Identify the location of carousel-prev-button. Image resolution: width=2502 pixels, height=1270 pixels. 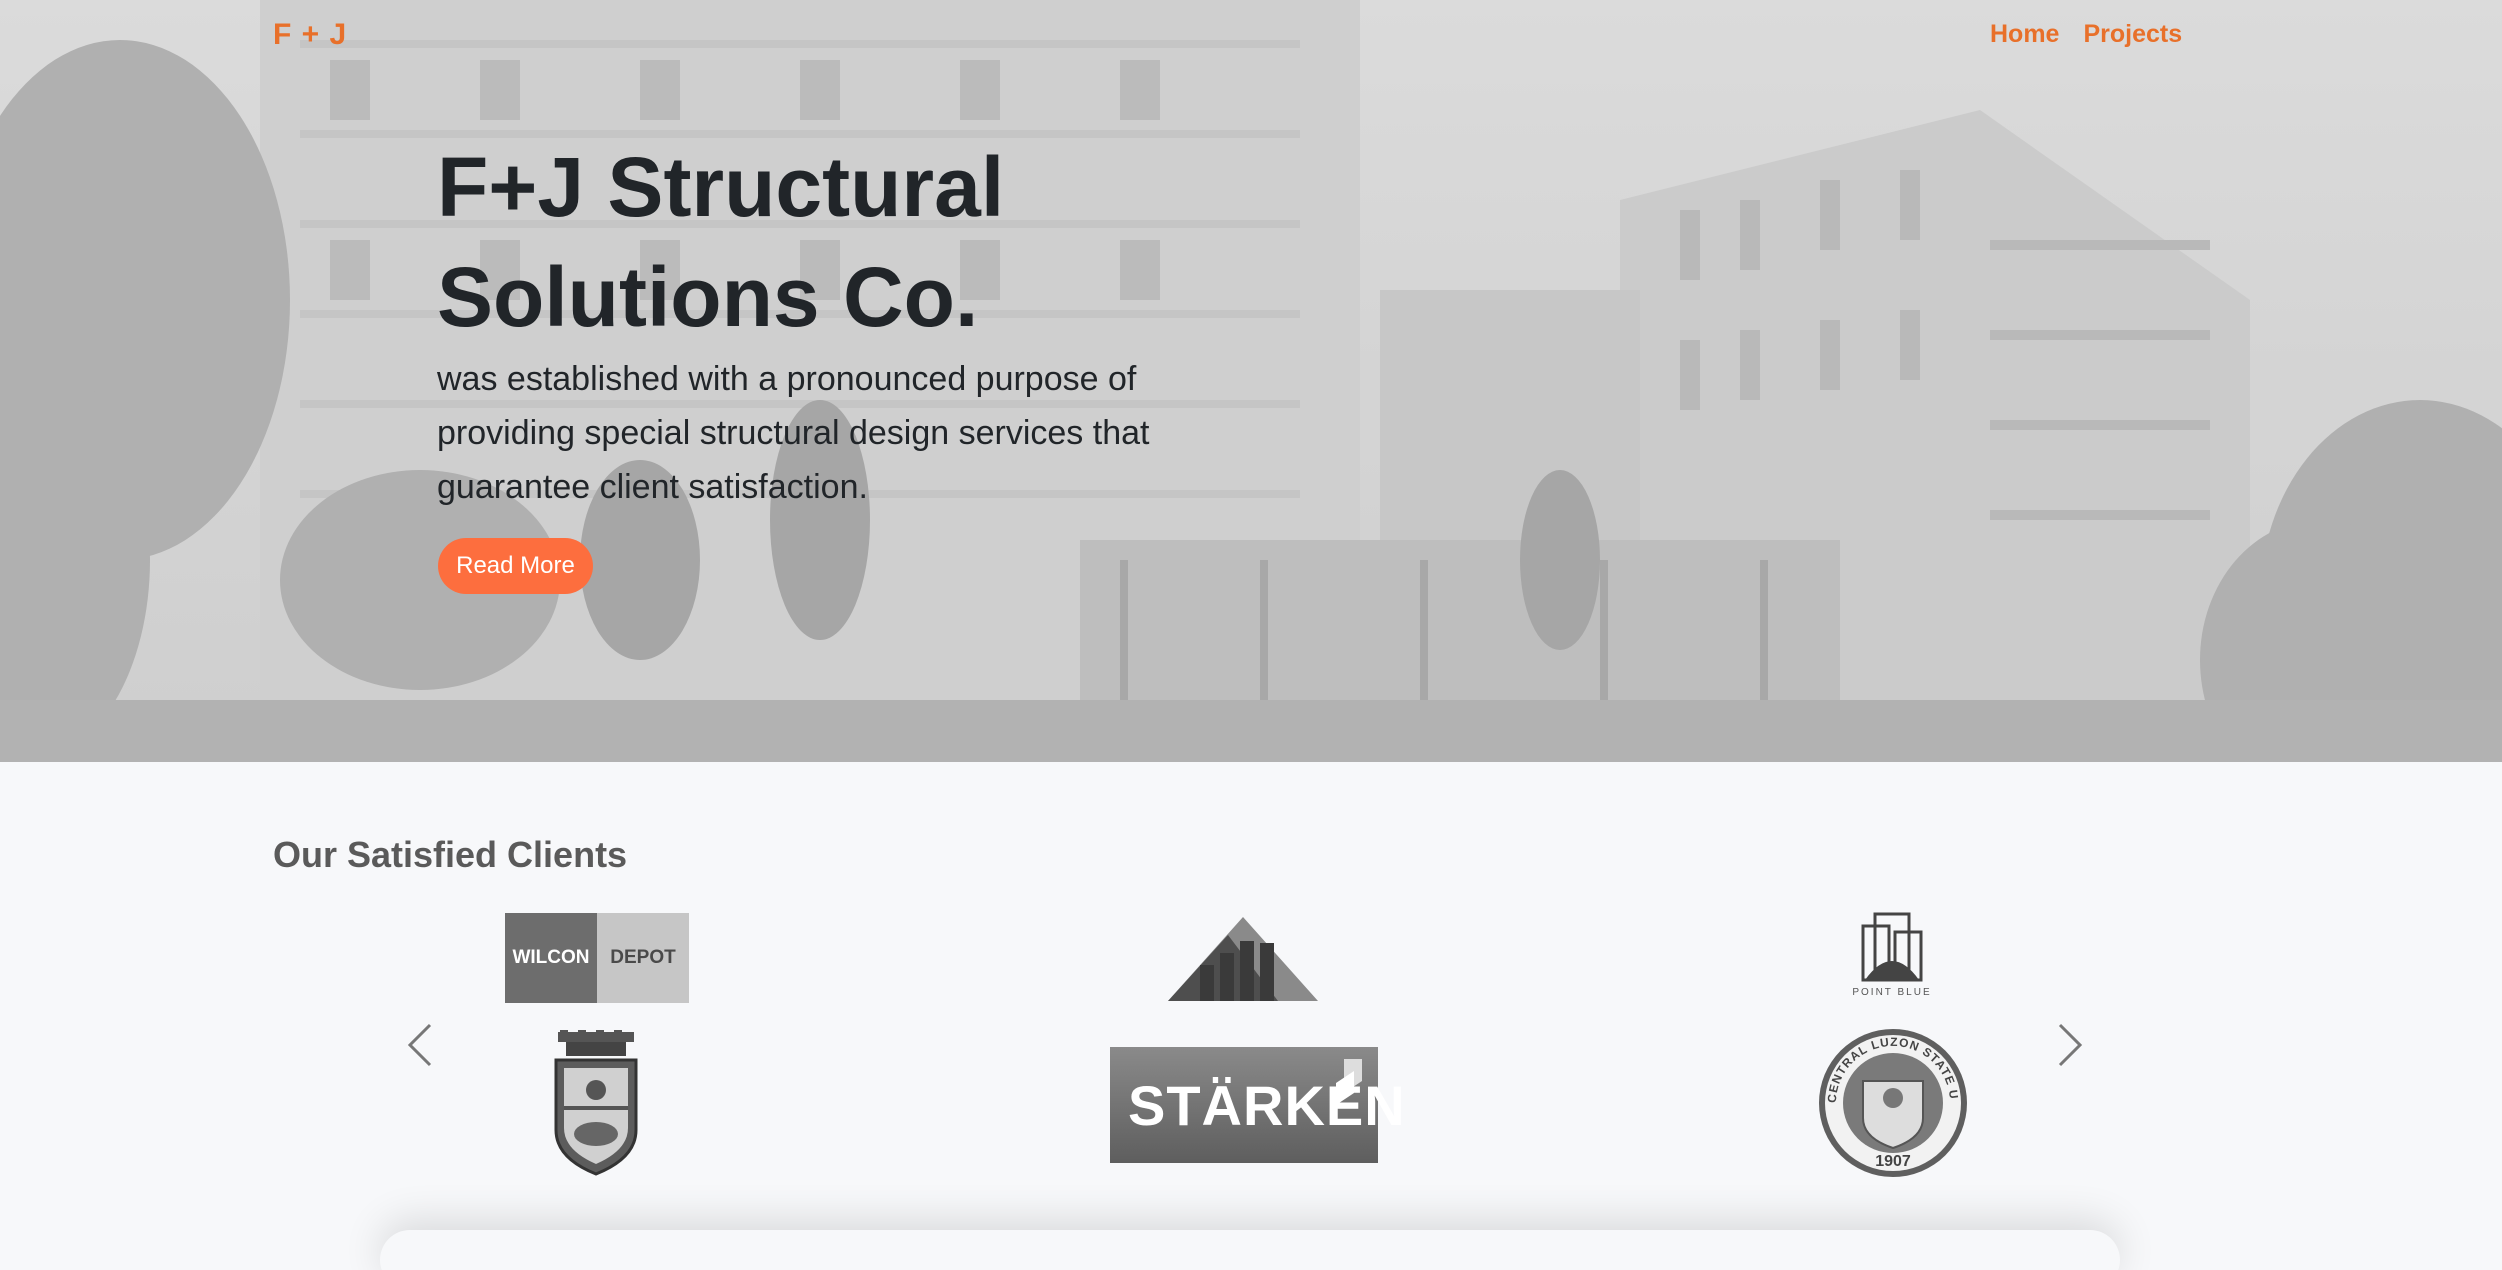
(420, 1045).